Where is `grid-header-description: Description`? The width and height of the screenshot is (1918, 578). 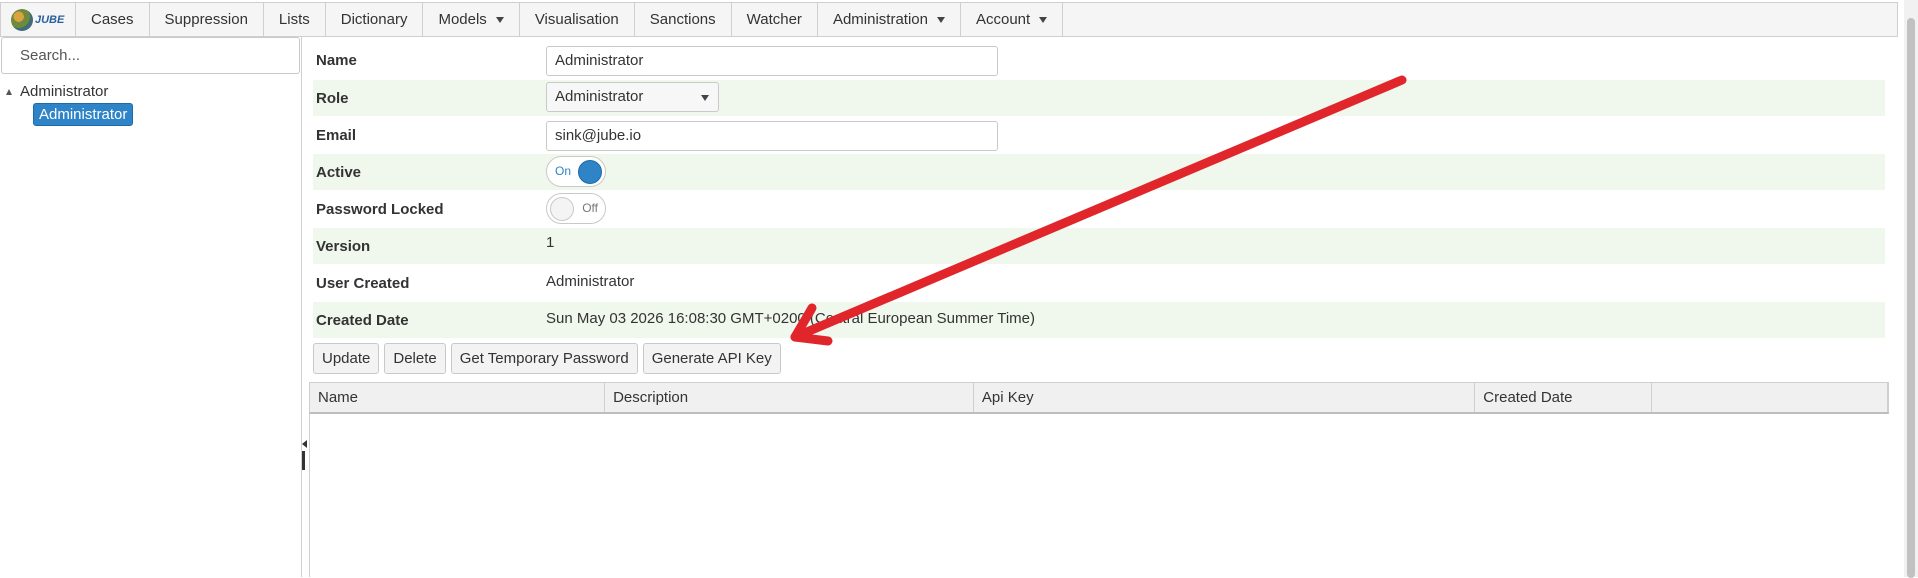 grid-header-description: Description is located at coordinates (789, 397).